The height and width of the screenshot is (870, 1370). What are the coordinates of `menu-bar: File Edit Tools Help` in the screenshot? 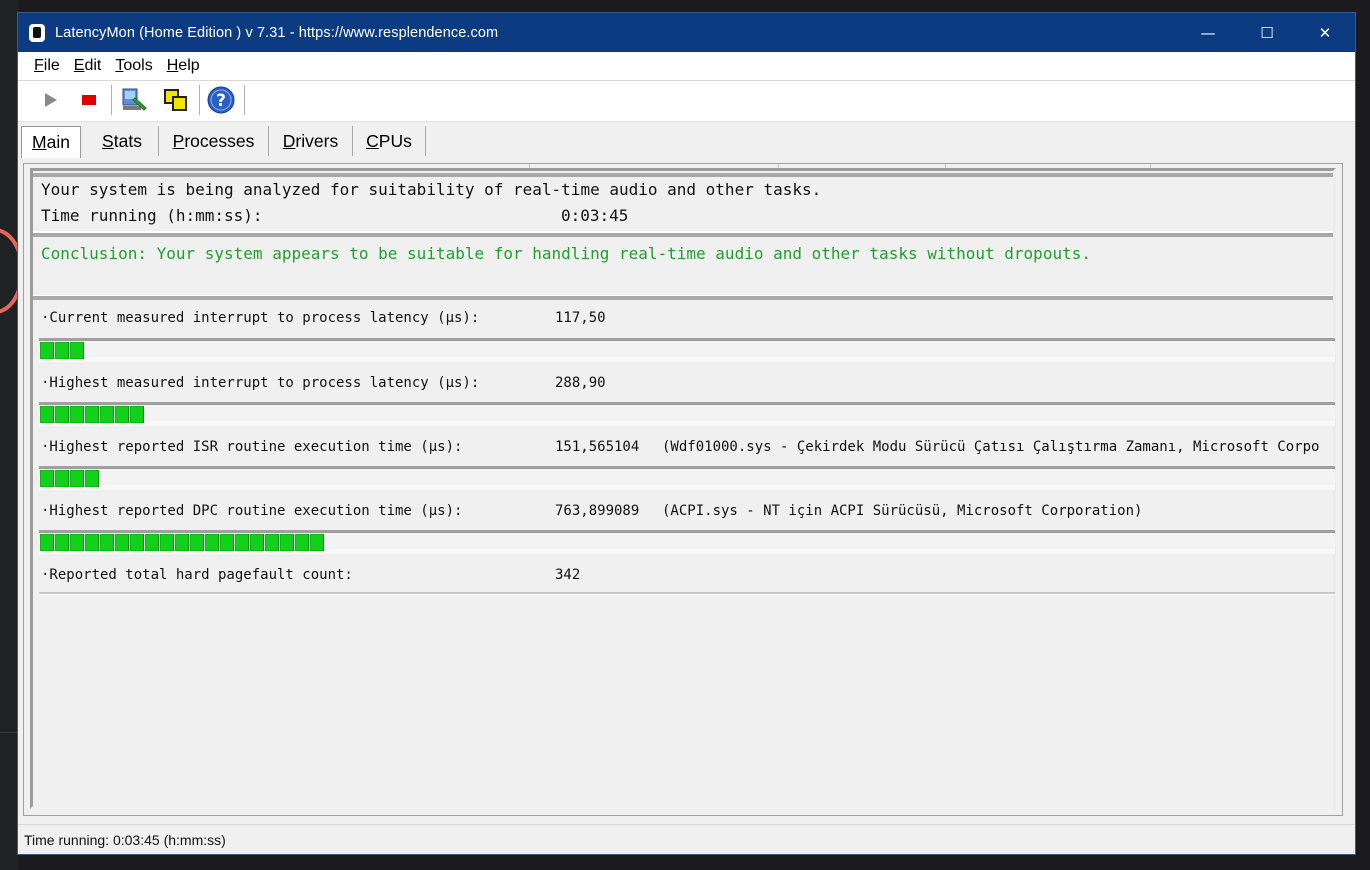 It's located at (686, 66).